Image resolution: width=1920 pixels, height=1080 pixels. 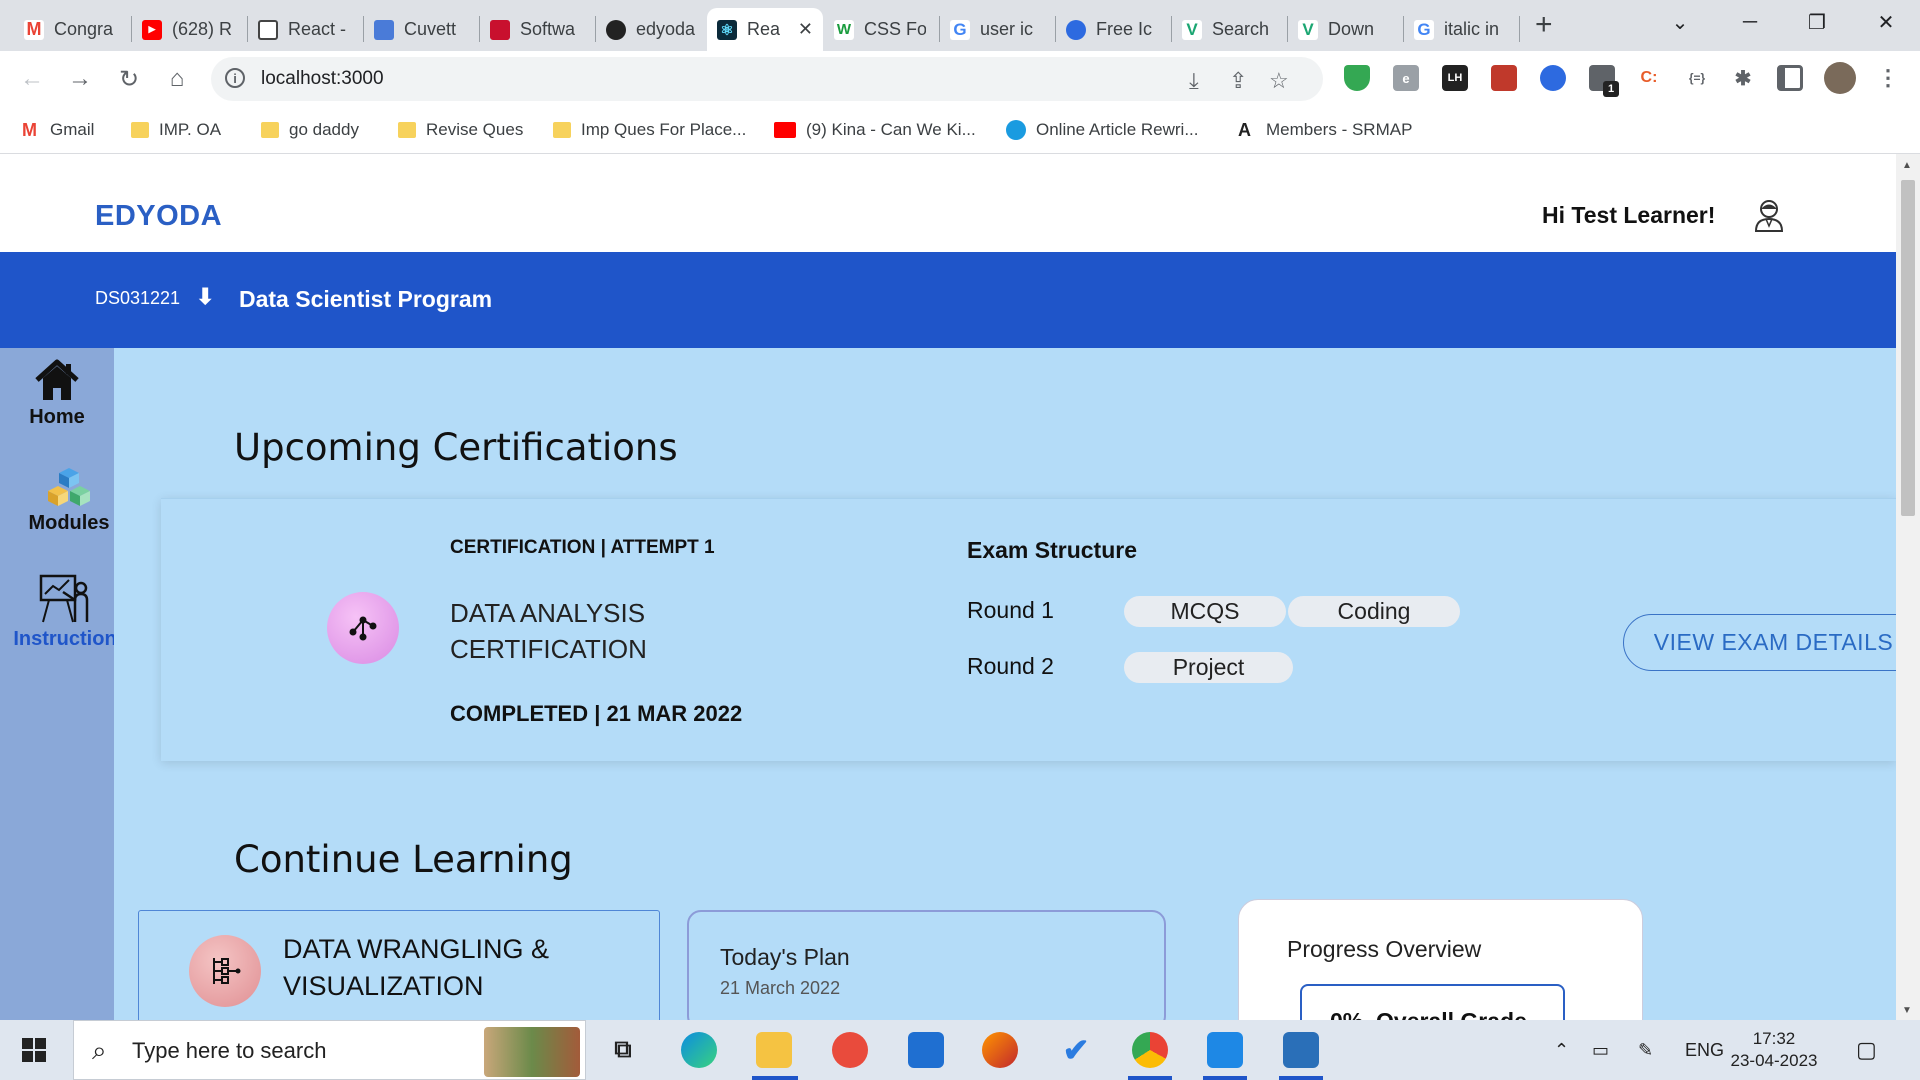 What do you see at coordinates (304, 29) in the screenshot?
I see `browser-tab: React -` at bounding box center [304, 29].